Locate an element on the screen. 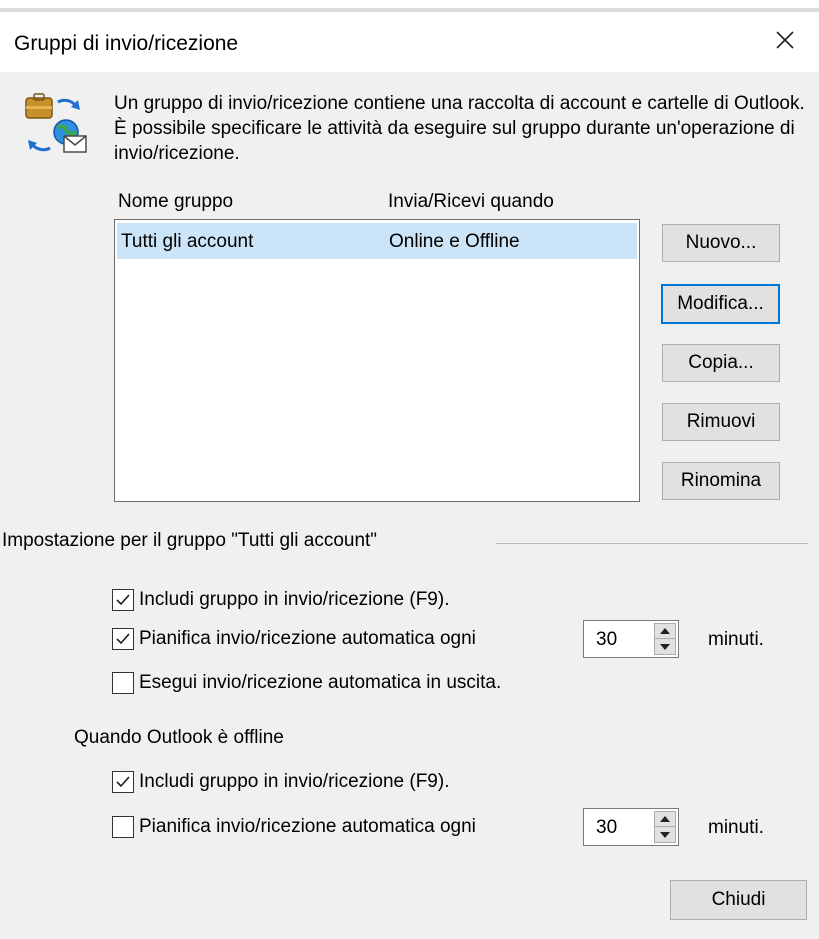  include-group-offline-label: Includi gruppo in invio/ricezione (F9). is located at coordinates (294, 781).